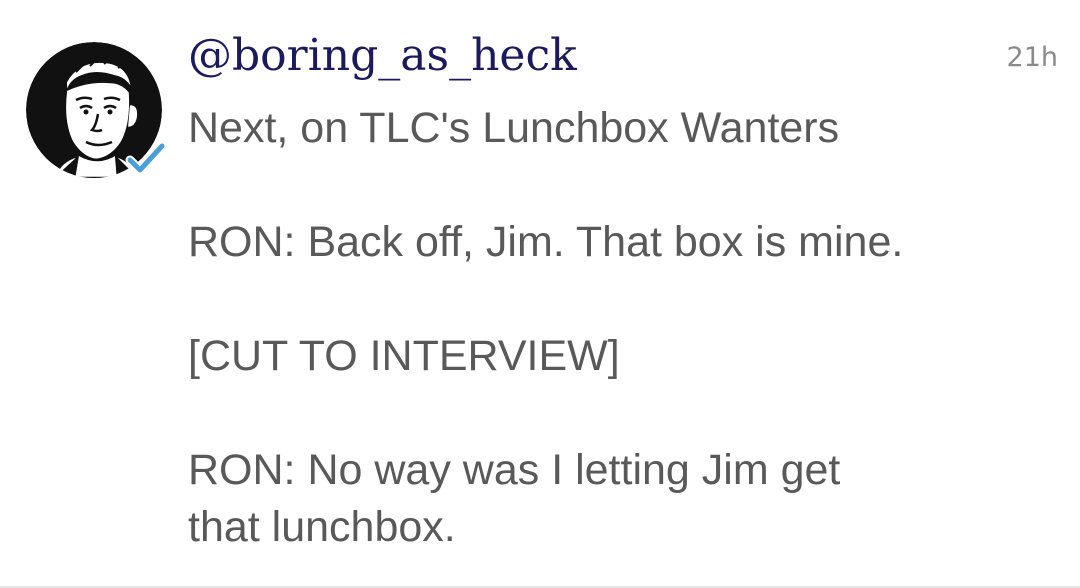 The width and height of the screenshot is (1080, 588). I want to click on post-body-line: RON: No way was I letting Jim get, so click(514, 470).